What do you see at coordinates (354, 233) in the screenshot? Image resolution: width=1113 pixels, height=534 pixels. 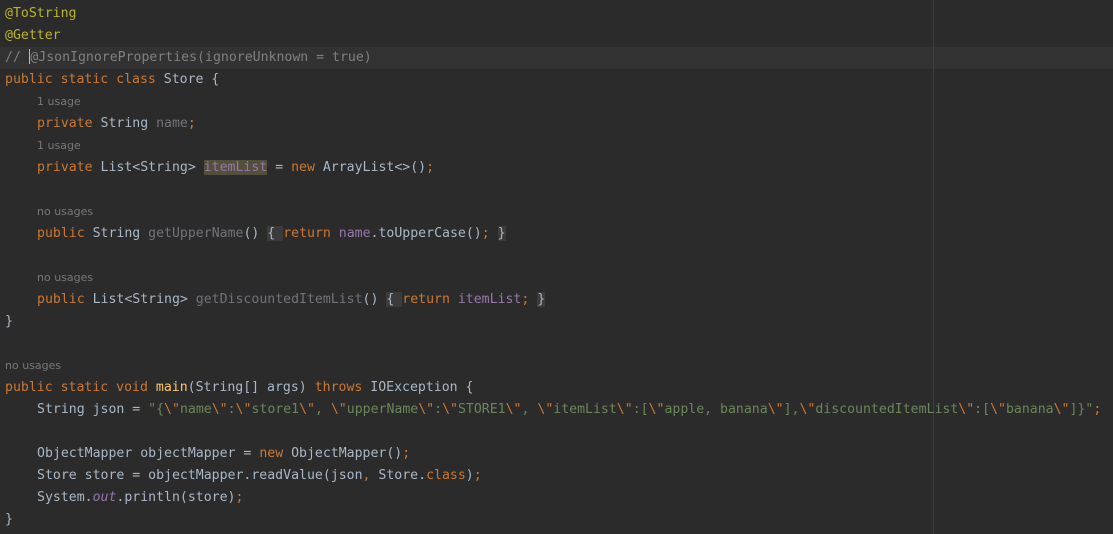 I see `field-ref: name` at bounding box center [354, 233].